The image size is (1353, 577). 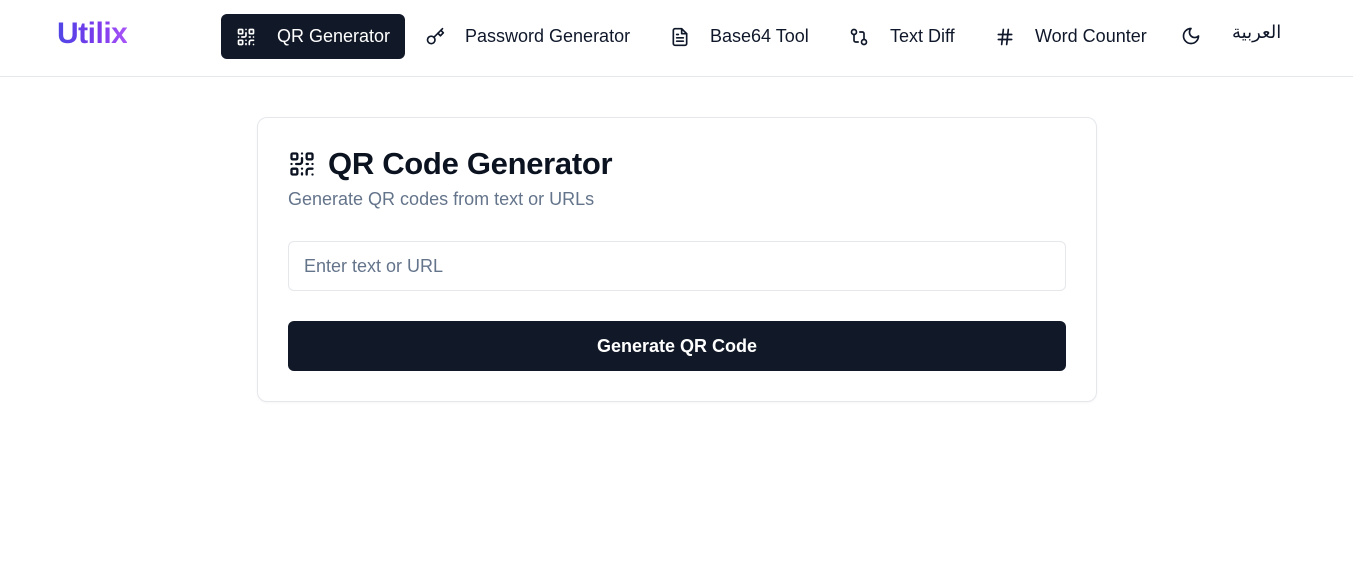 What do you see at coordinates (680, 37) in the screenshot?
I see `file-text-icon` at bounding box center [680, 37].